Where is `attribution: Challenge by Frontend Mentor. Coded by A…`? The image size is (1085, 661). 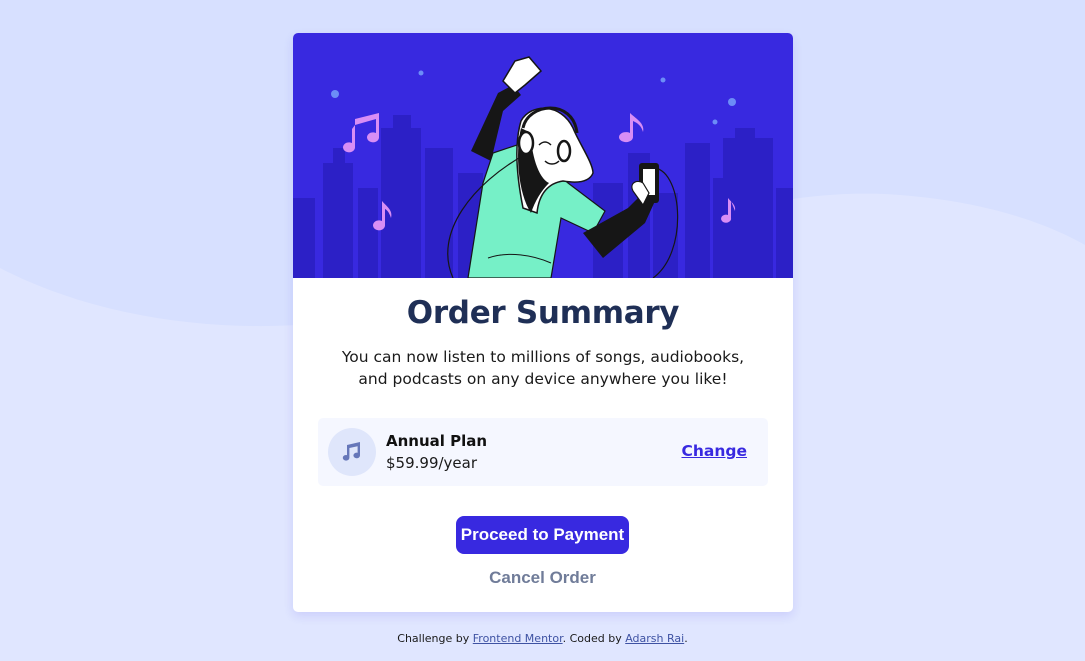 attribution: Challenge by Frontend Mentor. Coded by A… is located at coordinates (542, 638).